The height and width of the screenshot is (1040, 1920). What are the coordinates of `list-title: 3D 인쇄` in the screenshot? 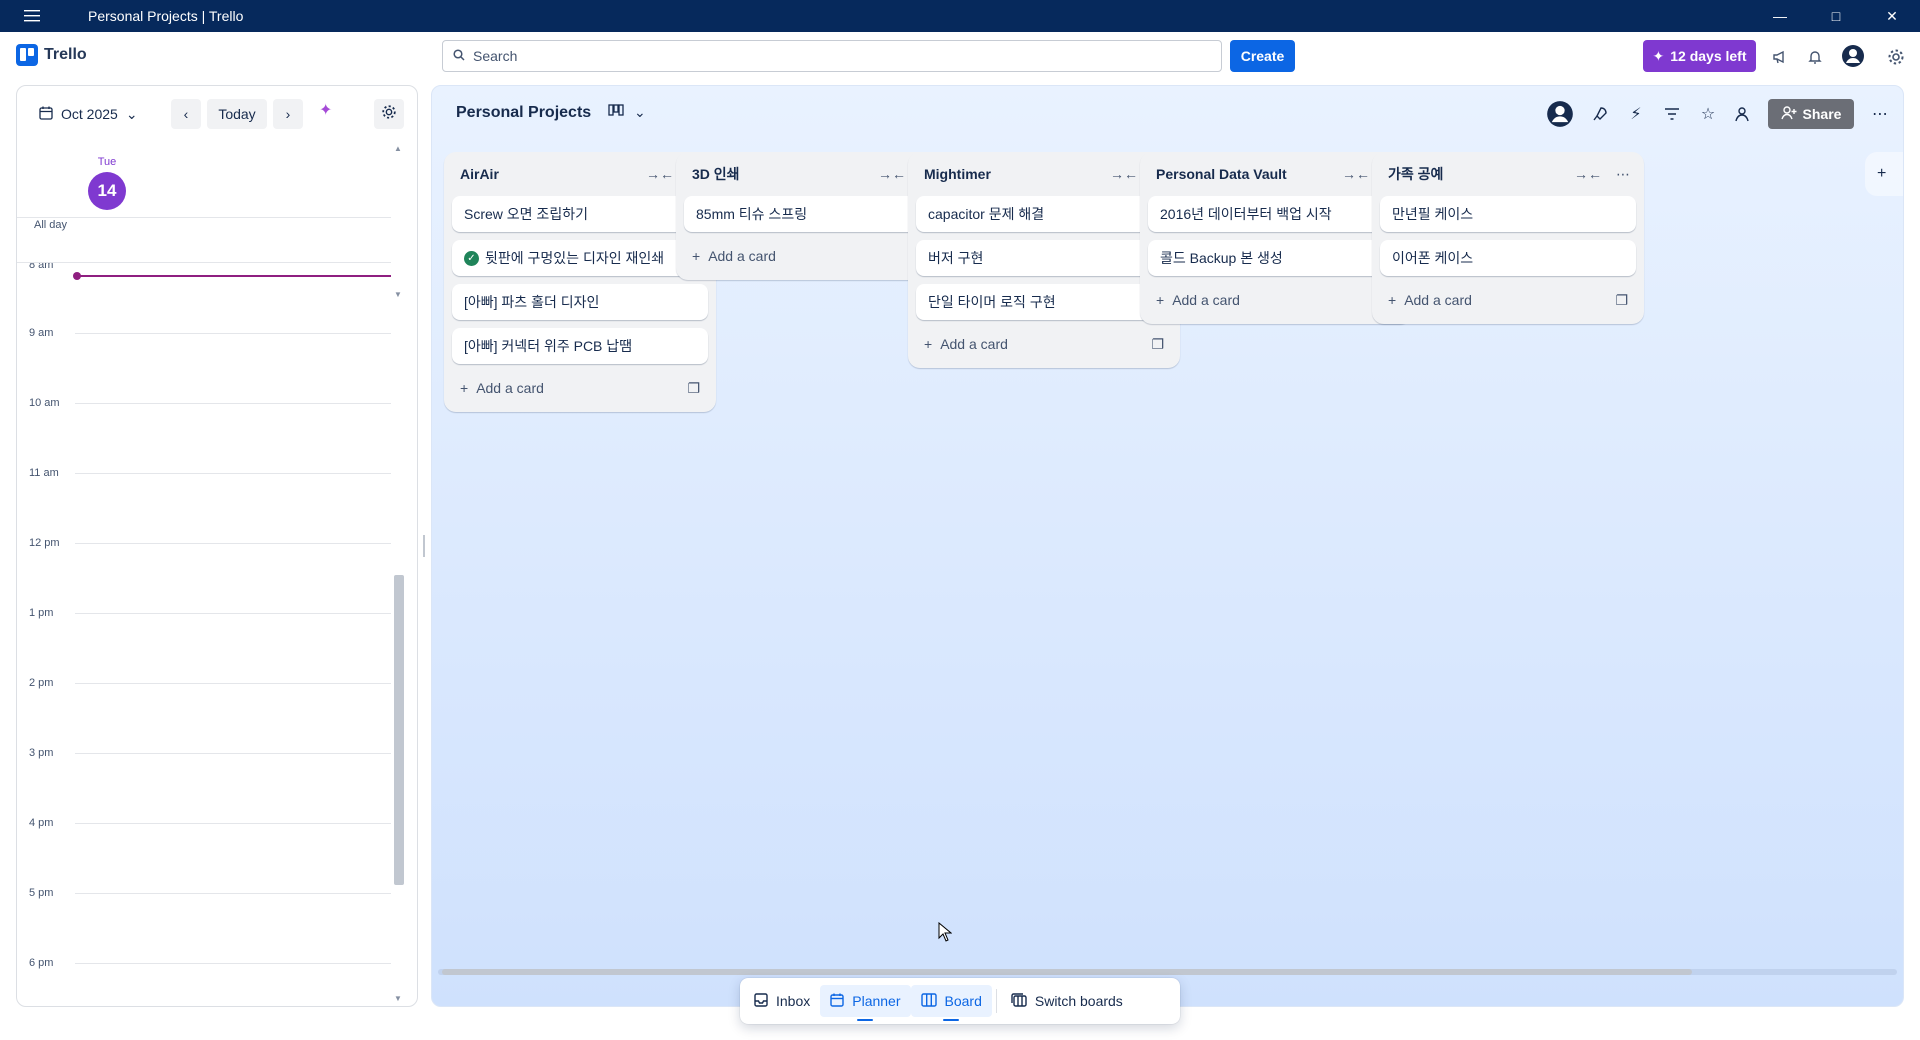 It's located at (716, 174).